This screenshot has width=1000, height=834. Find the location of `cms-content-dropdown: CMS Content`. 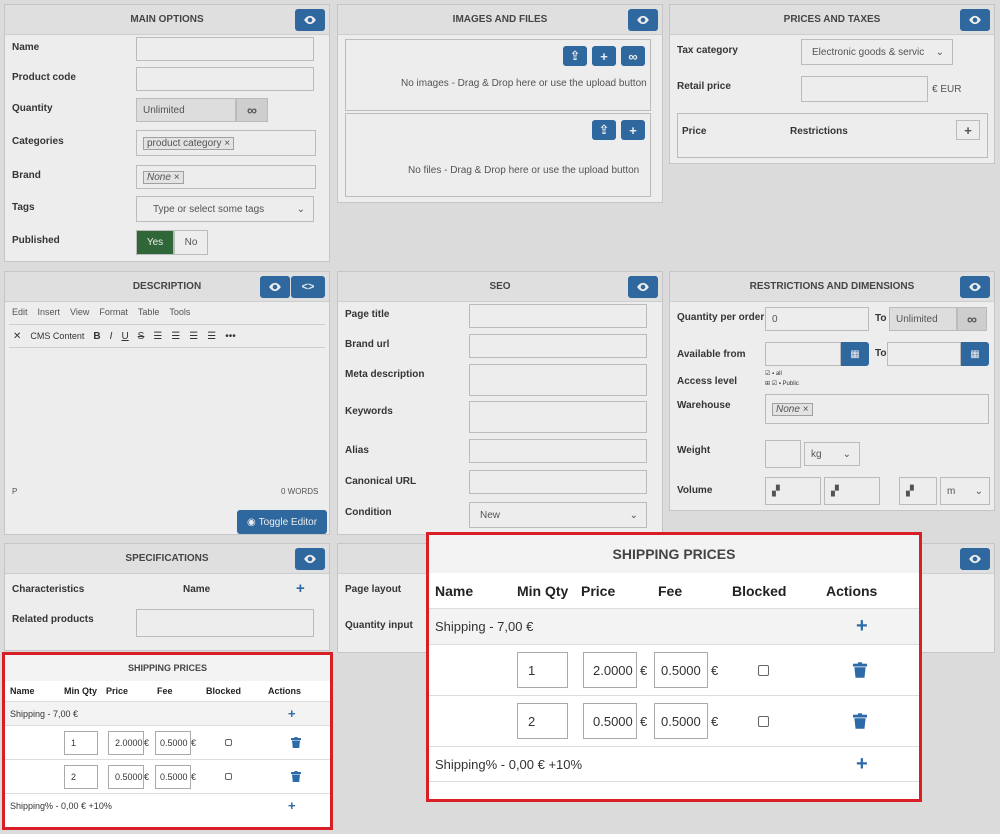

cms-content-dropdown: CMS Content is located at coordinates (57, 336).